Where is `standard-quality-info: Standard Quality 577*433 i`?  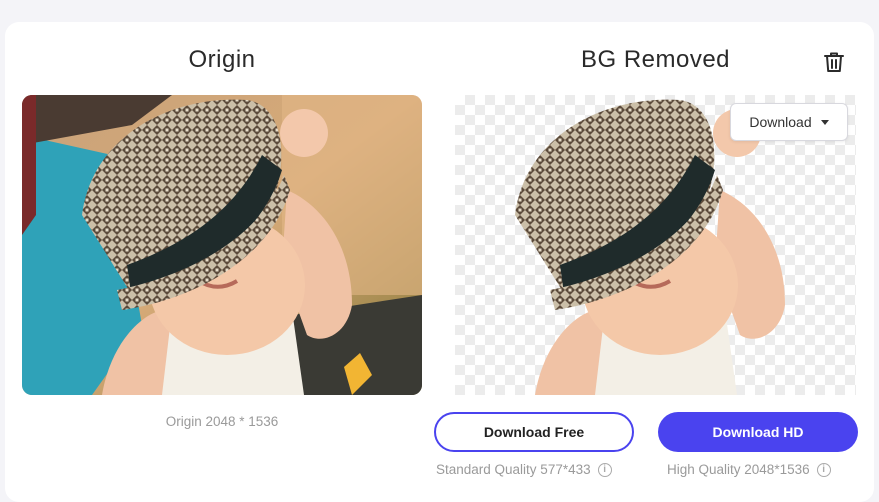 standard-quality-info: Standard Quality 577*433 i is located at coordinates (524, 469).